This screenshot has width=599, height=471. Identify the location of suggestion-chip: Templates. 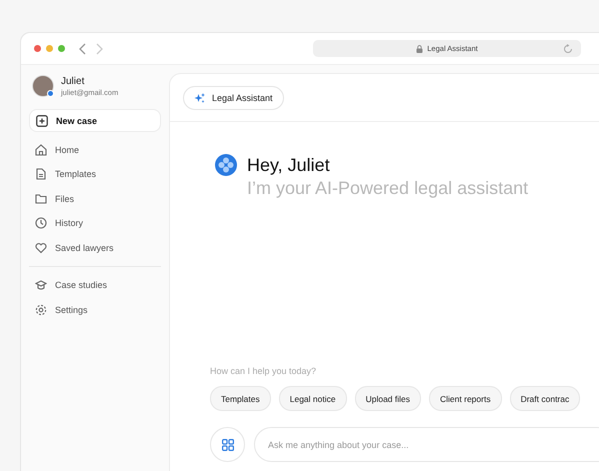
(240, 398).